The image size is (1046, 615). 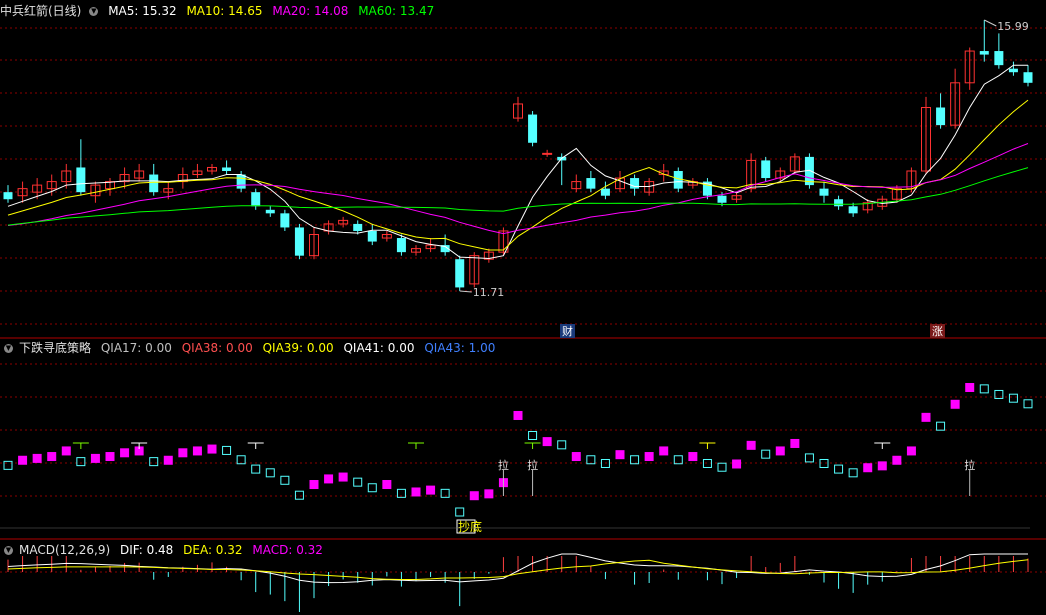 What do you see at coordinates (532, 465) in the screenshot?
I see `pull-label-2: 拉` at bounding box center [532, 465].